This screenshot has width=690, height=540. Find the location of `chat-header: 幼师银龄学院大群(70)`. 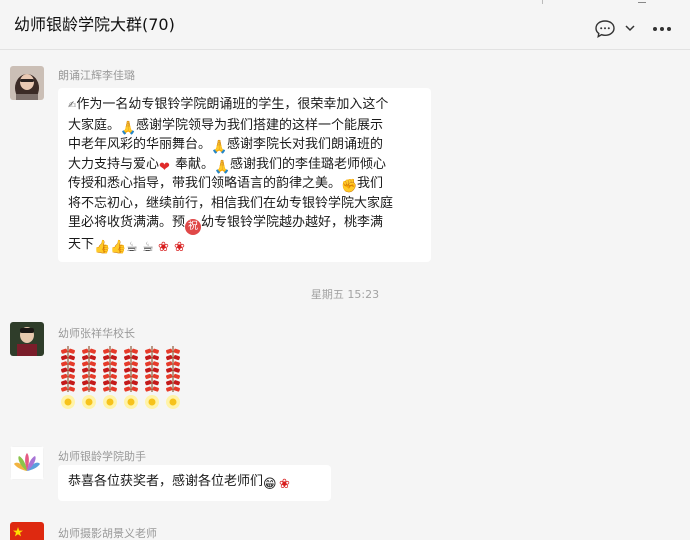

chat-header: 幼师银龄学院大群(70) is located at coordinates (345, 25).